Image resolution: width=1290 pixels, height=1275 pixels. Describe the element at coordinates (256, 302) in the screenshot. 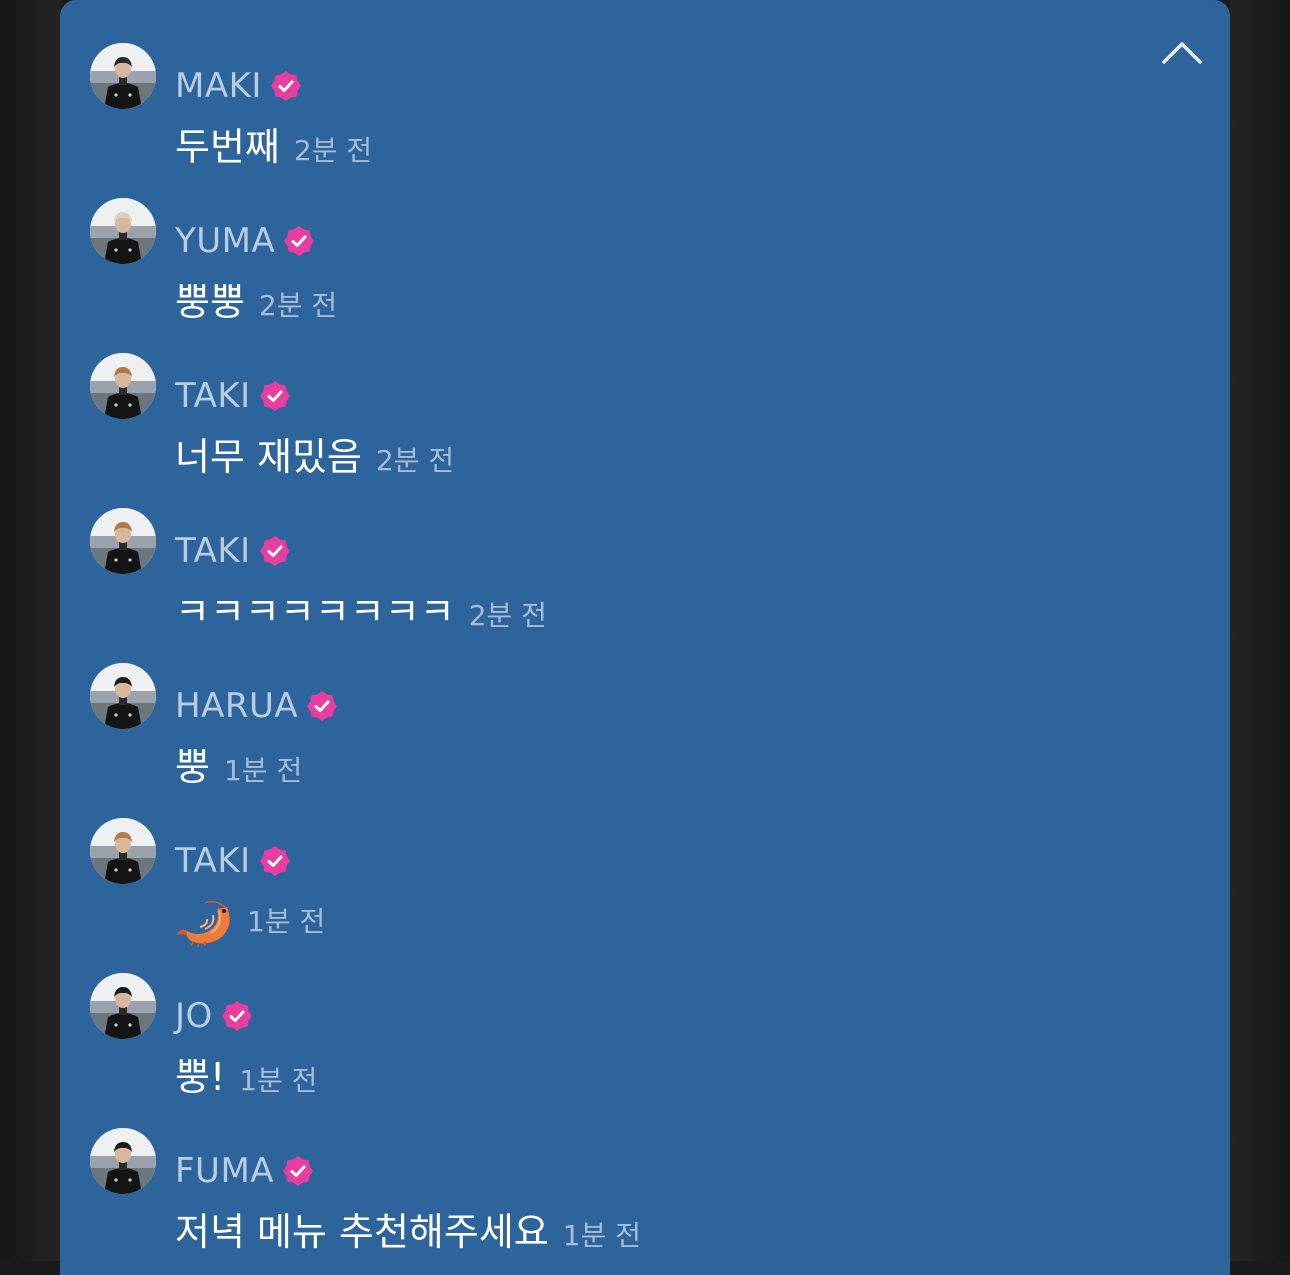

I see `message-body: 뿡뿡 2분 전` at that location.